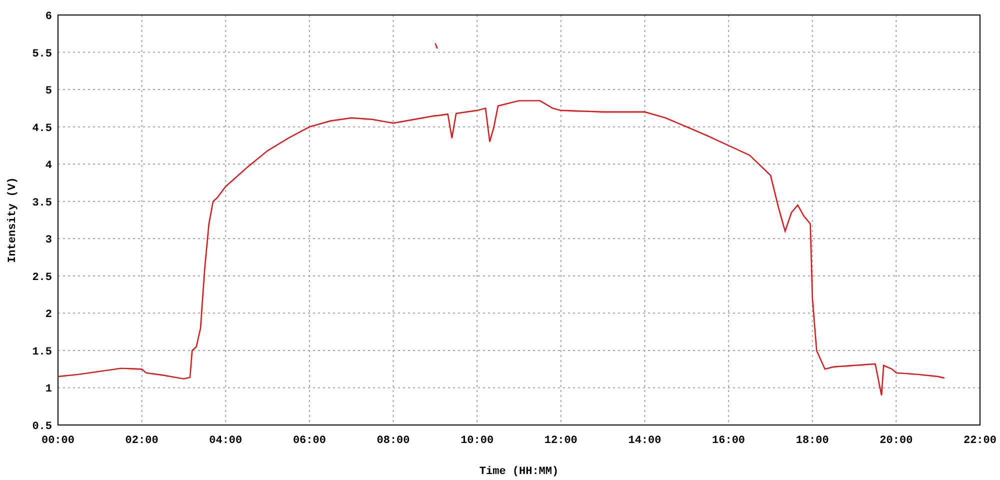 The height and width of the screenshot is (480, 1000). I want to click on y-tick-label: 5, so click(48, 92).